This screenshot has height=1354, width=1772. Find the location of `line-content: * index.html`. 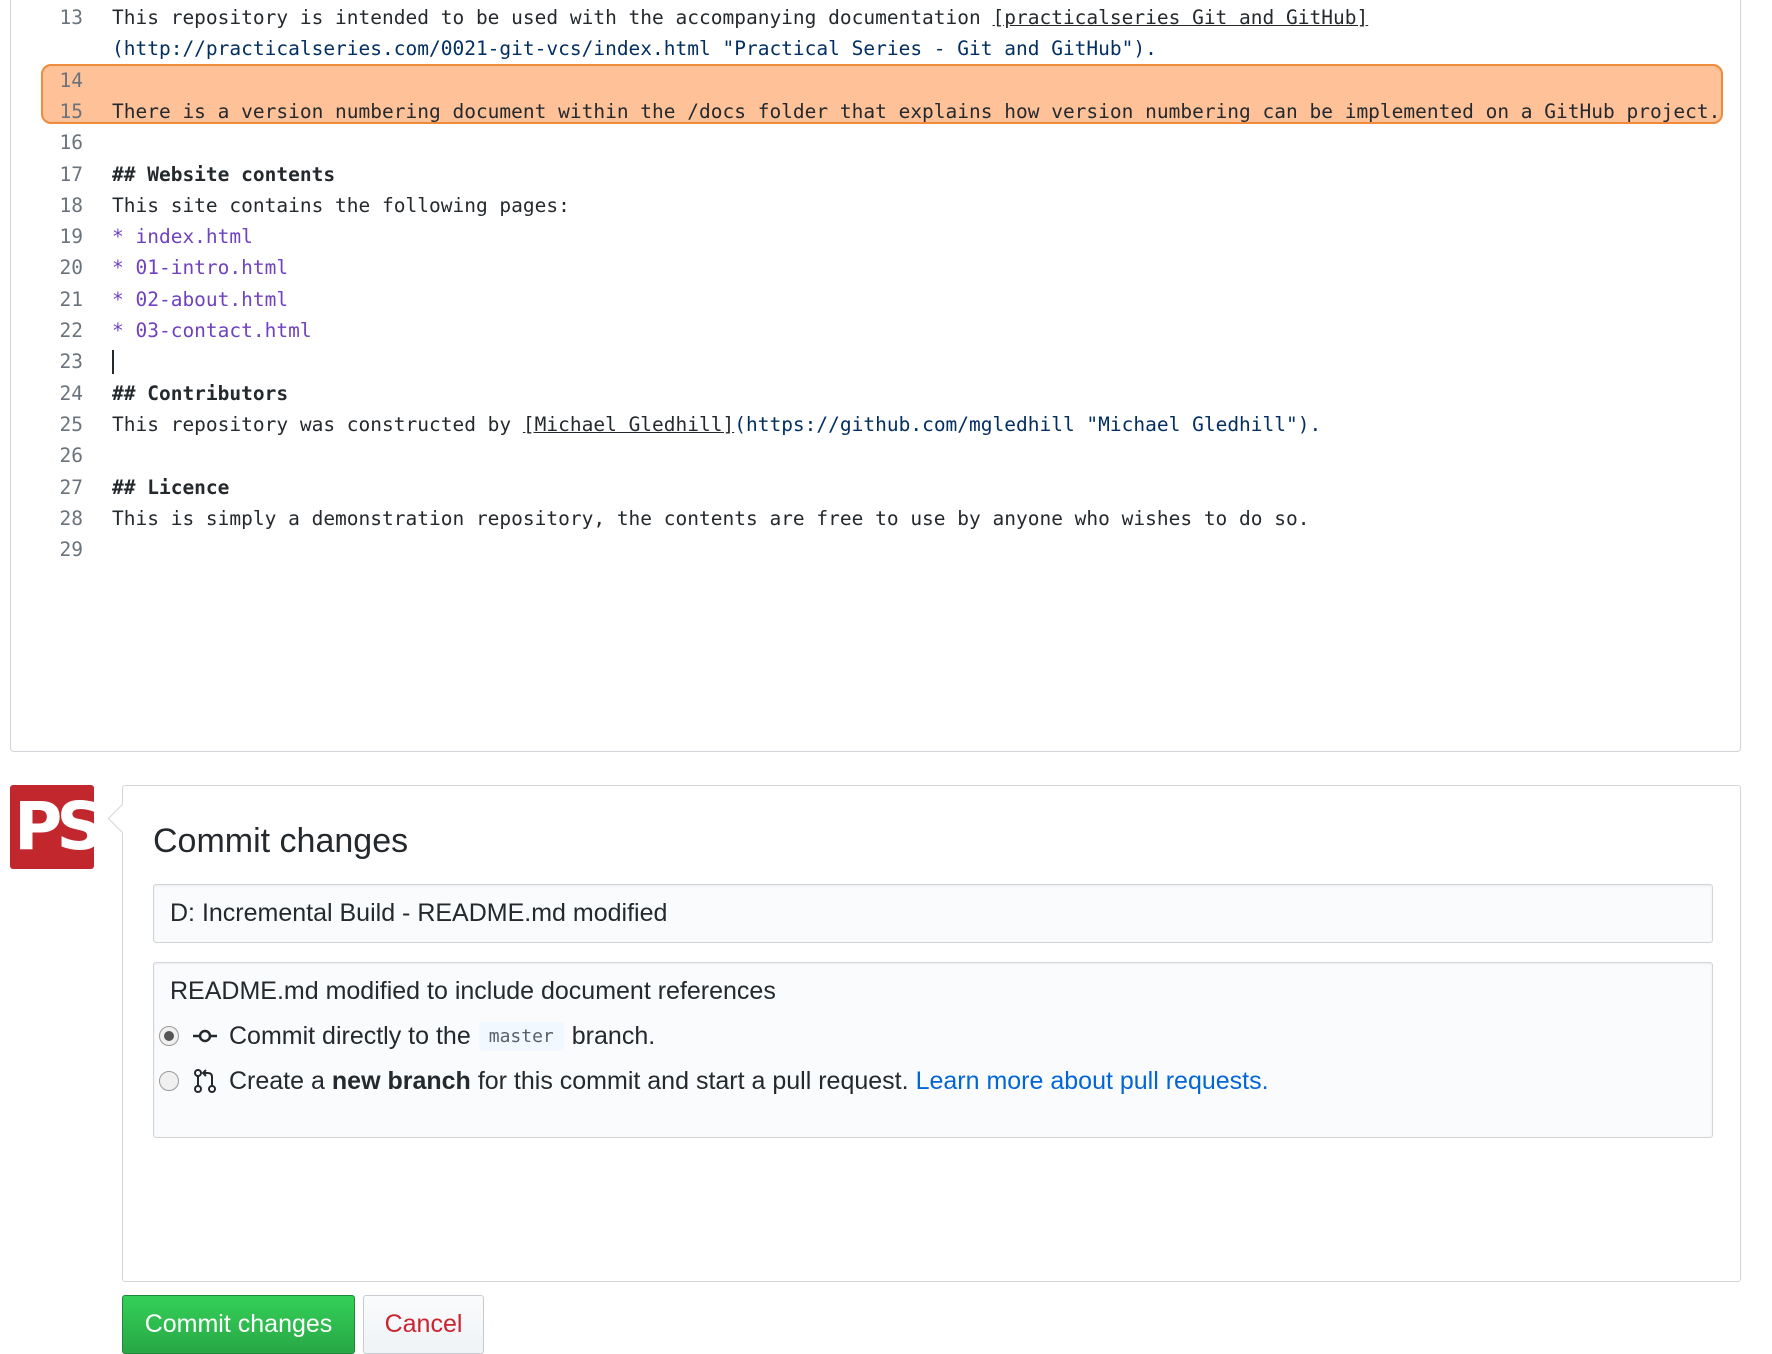

line-content: * index.html is located at coordinates (182, 236).